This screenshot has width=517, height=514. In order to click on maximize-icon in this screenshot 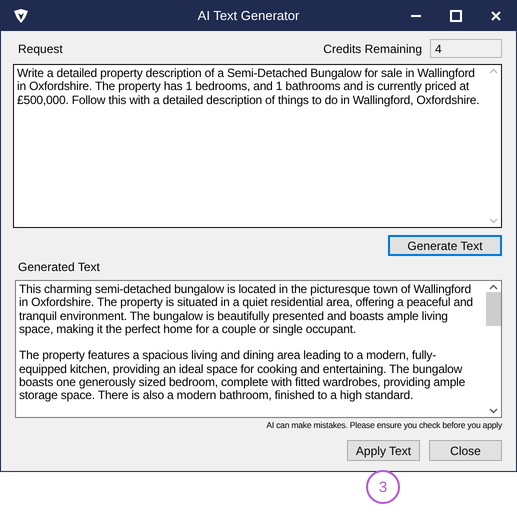, I will do `click(456, 16)`.